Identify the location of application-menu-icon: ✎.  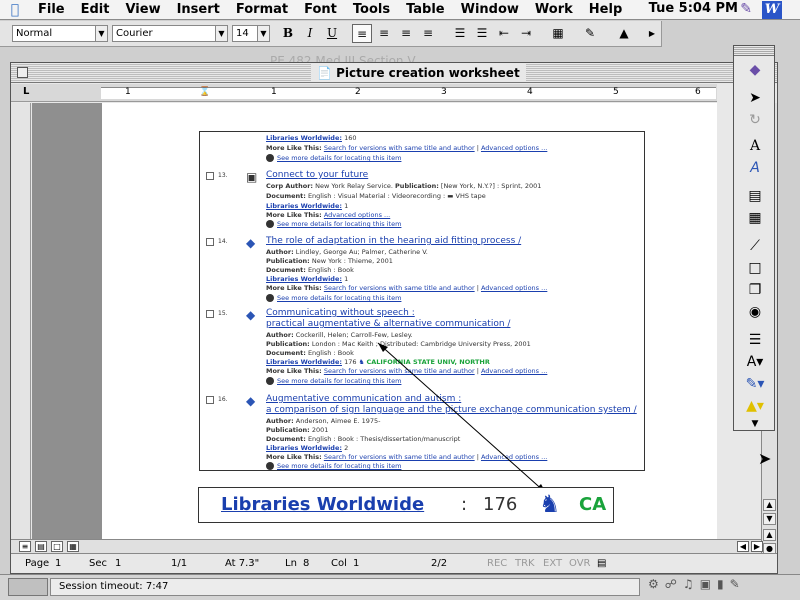
(746, 9).